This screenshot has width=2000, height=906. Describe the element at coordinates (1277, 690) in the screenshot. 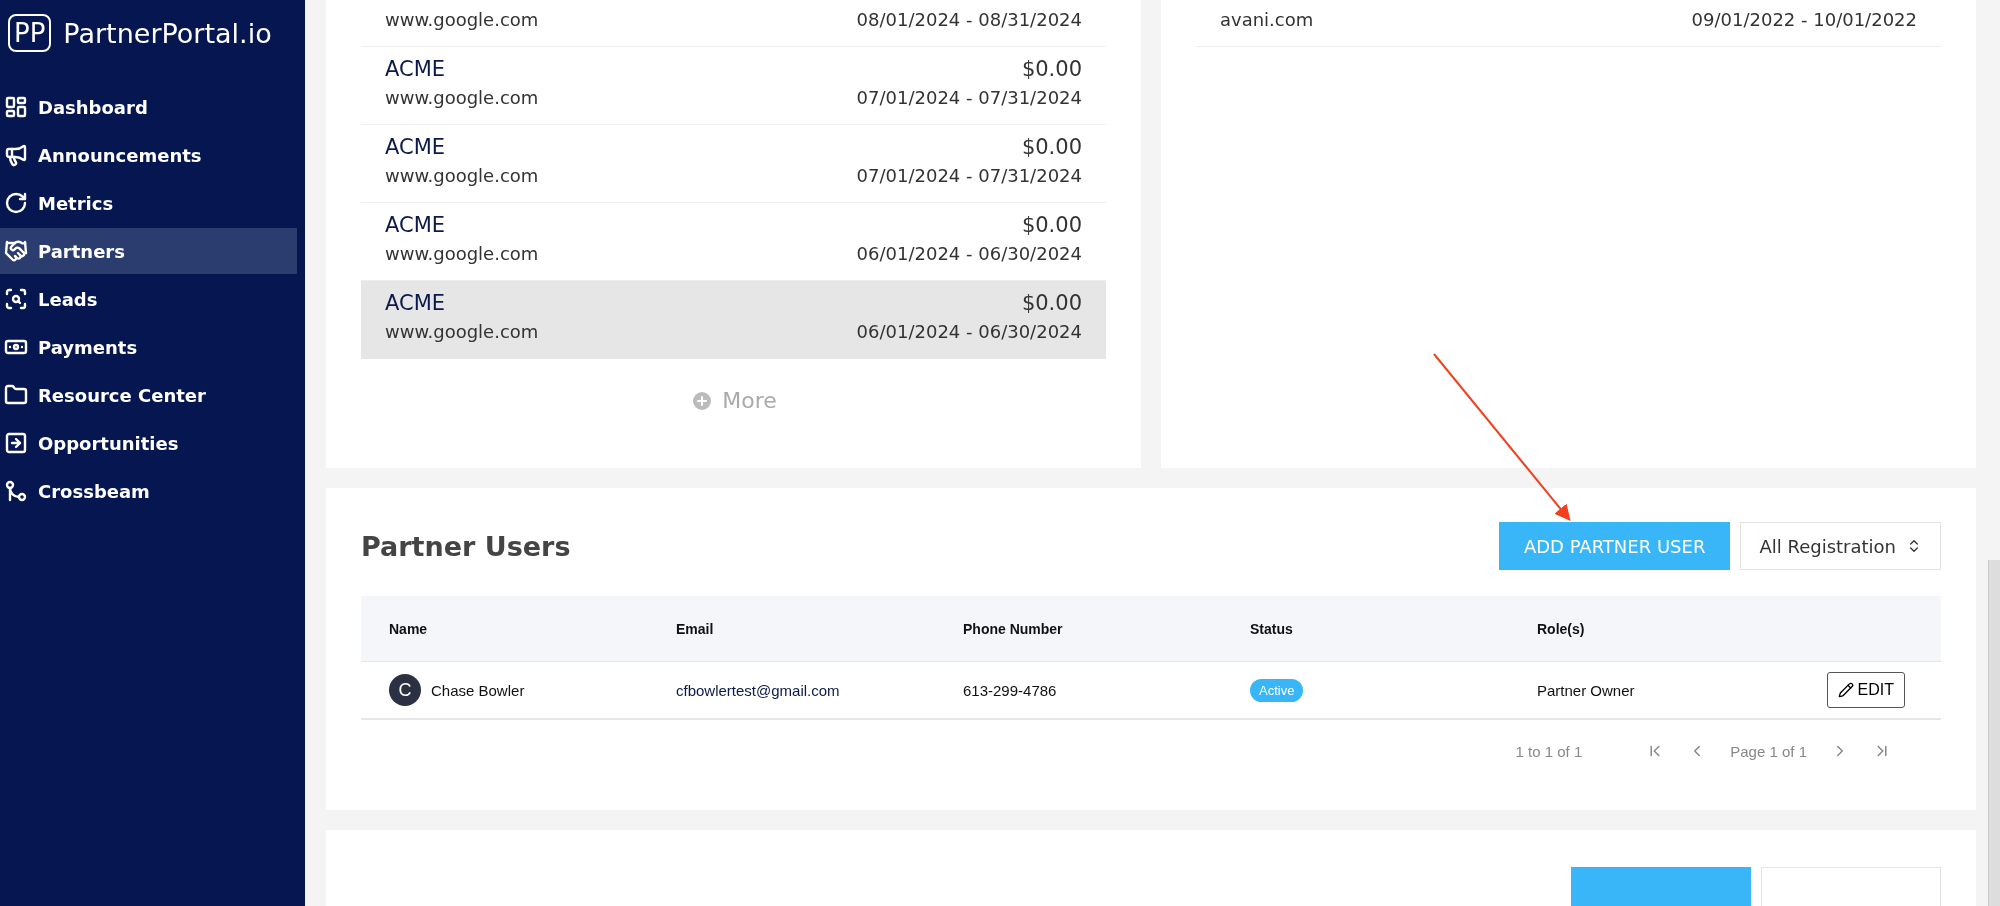

I see `status-badge: Active` at that location.